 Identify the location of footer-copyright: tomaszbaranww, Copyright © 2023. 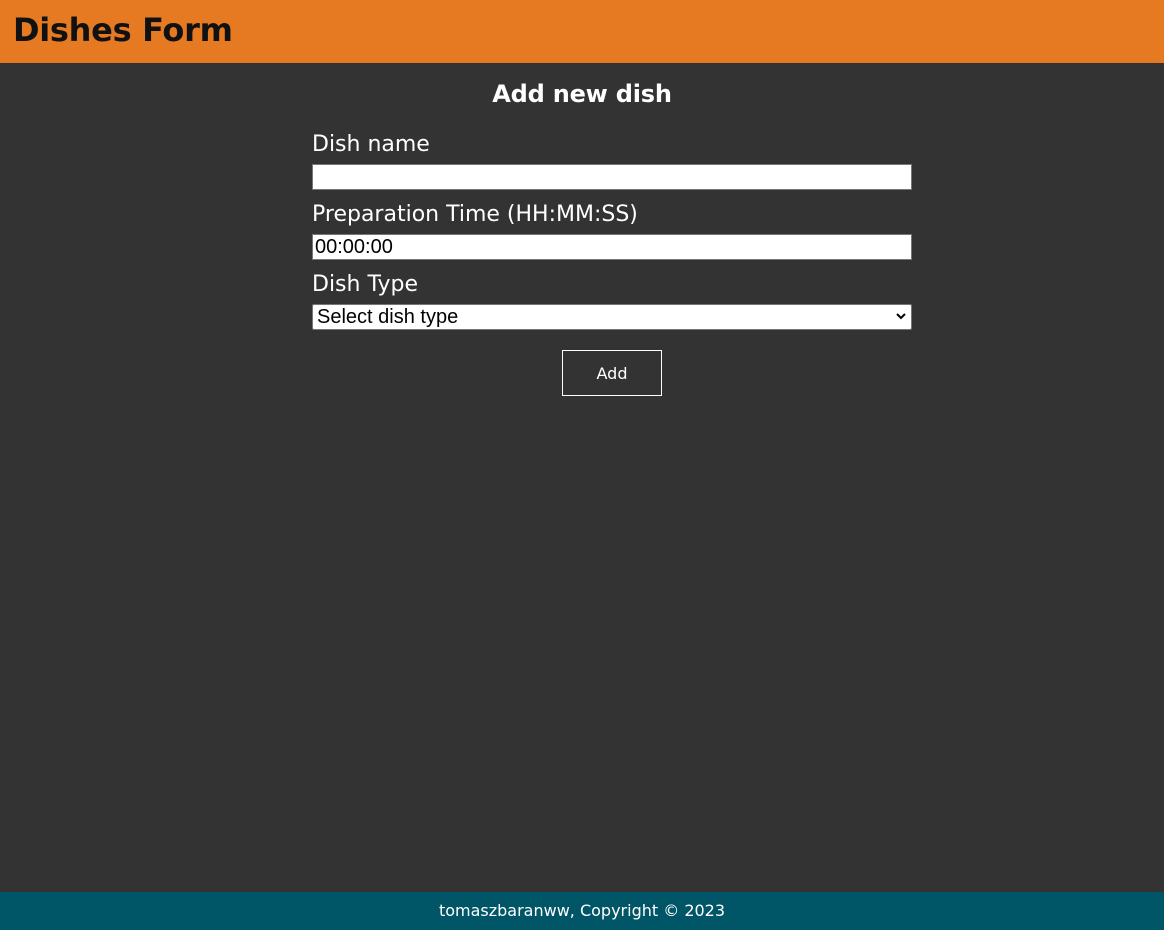
(582, 910).